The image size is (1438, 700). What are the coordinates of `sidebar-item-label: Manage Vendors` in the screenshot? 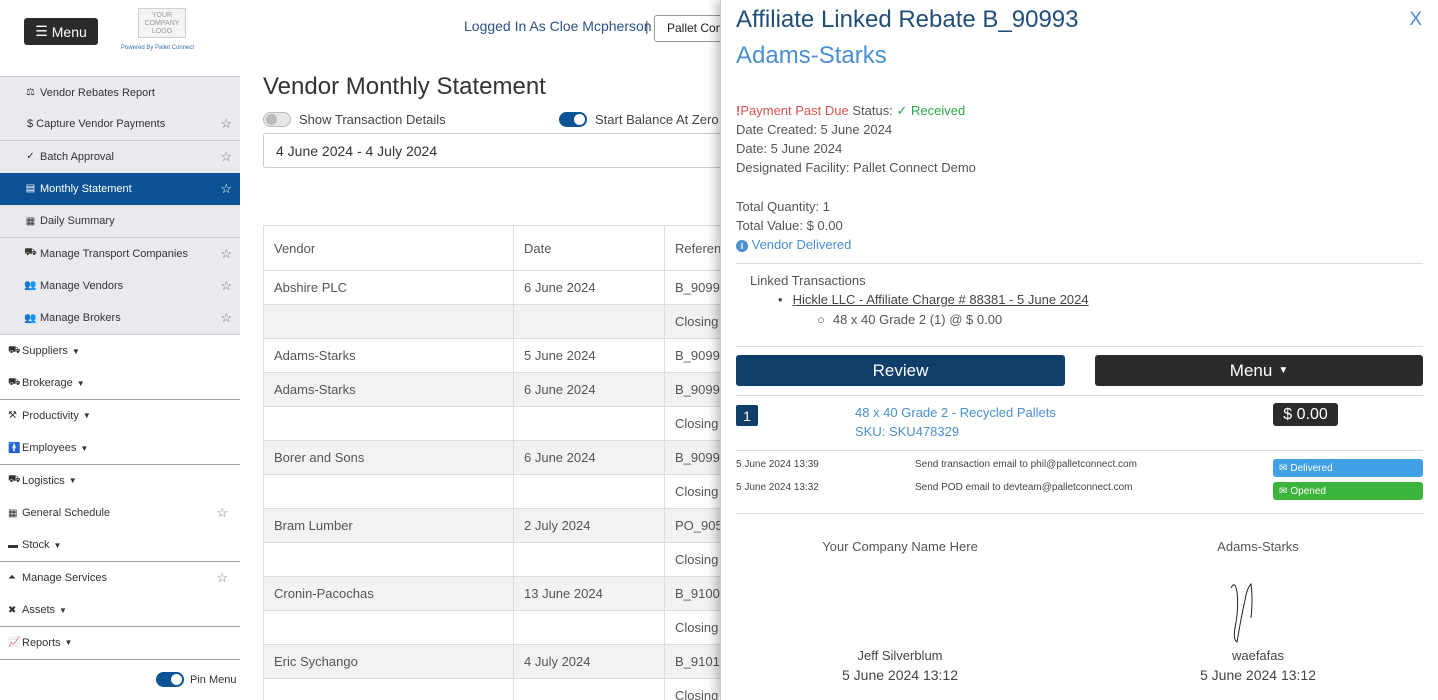 It's located at (82, 285).